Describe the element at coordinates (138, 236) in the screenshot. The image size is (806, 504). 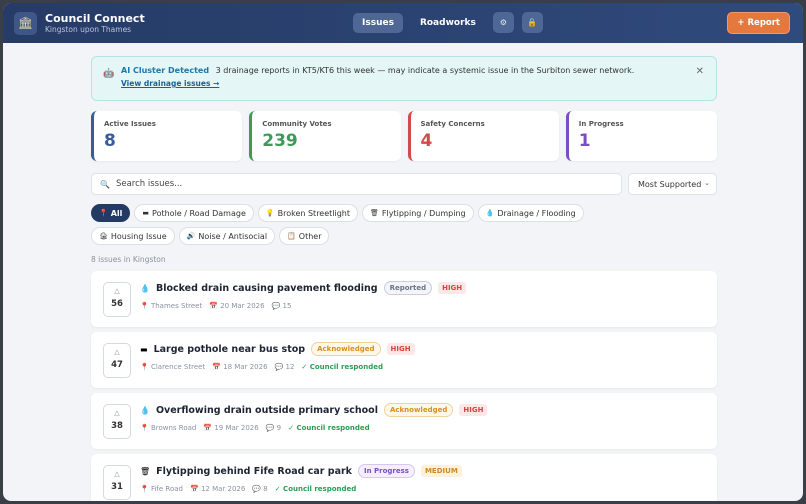
I see `chip-label: Housing Issue` at that location.